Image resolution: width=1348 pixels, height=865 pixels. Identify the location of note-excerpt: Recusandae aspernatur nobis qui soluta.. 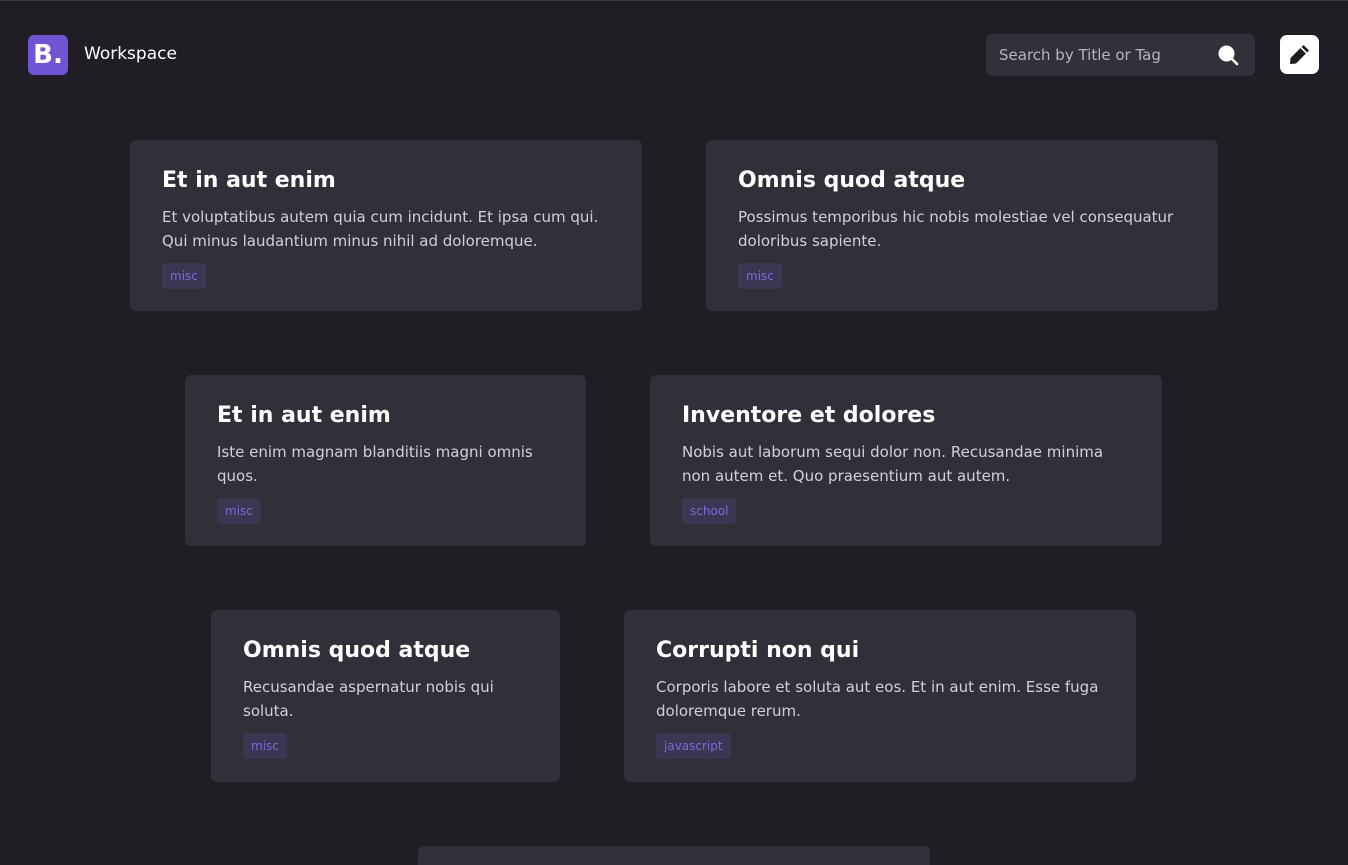
(368, 699).